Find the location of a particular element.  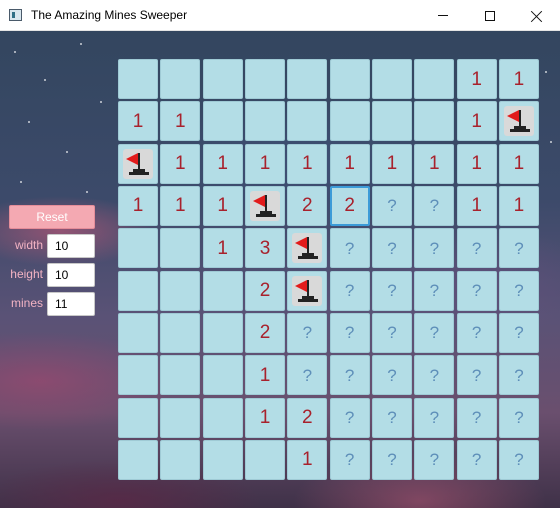

mines-input is located at coordinates (71, 304).